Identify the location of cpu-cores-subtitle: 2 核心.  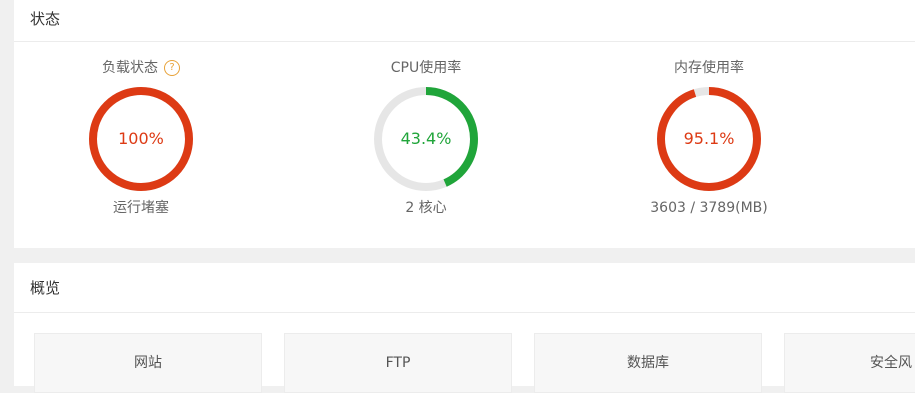
(426, 208).